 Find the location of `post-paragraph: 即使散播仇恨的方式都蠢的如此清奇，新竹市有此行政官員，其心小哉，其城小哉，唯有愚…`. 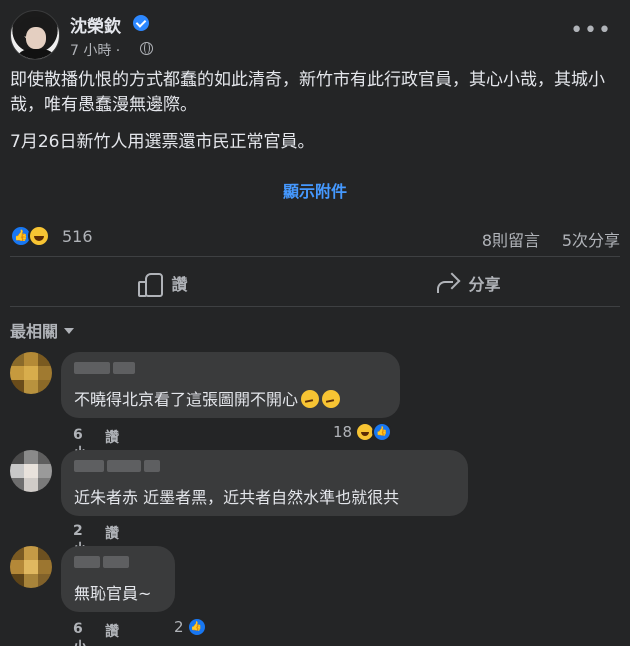

post-paragraph: 即使散播仇恨的方式都蠢的如此清奇，新竹市有此行政官員，其心小哉，其城小哉，唯有愚… is located at coordinates (307, 92).